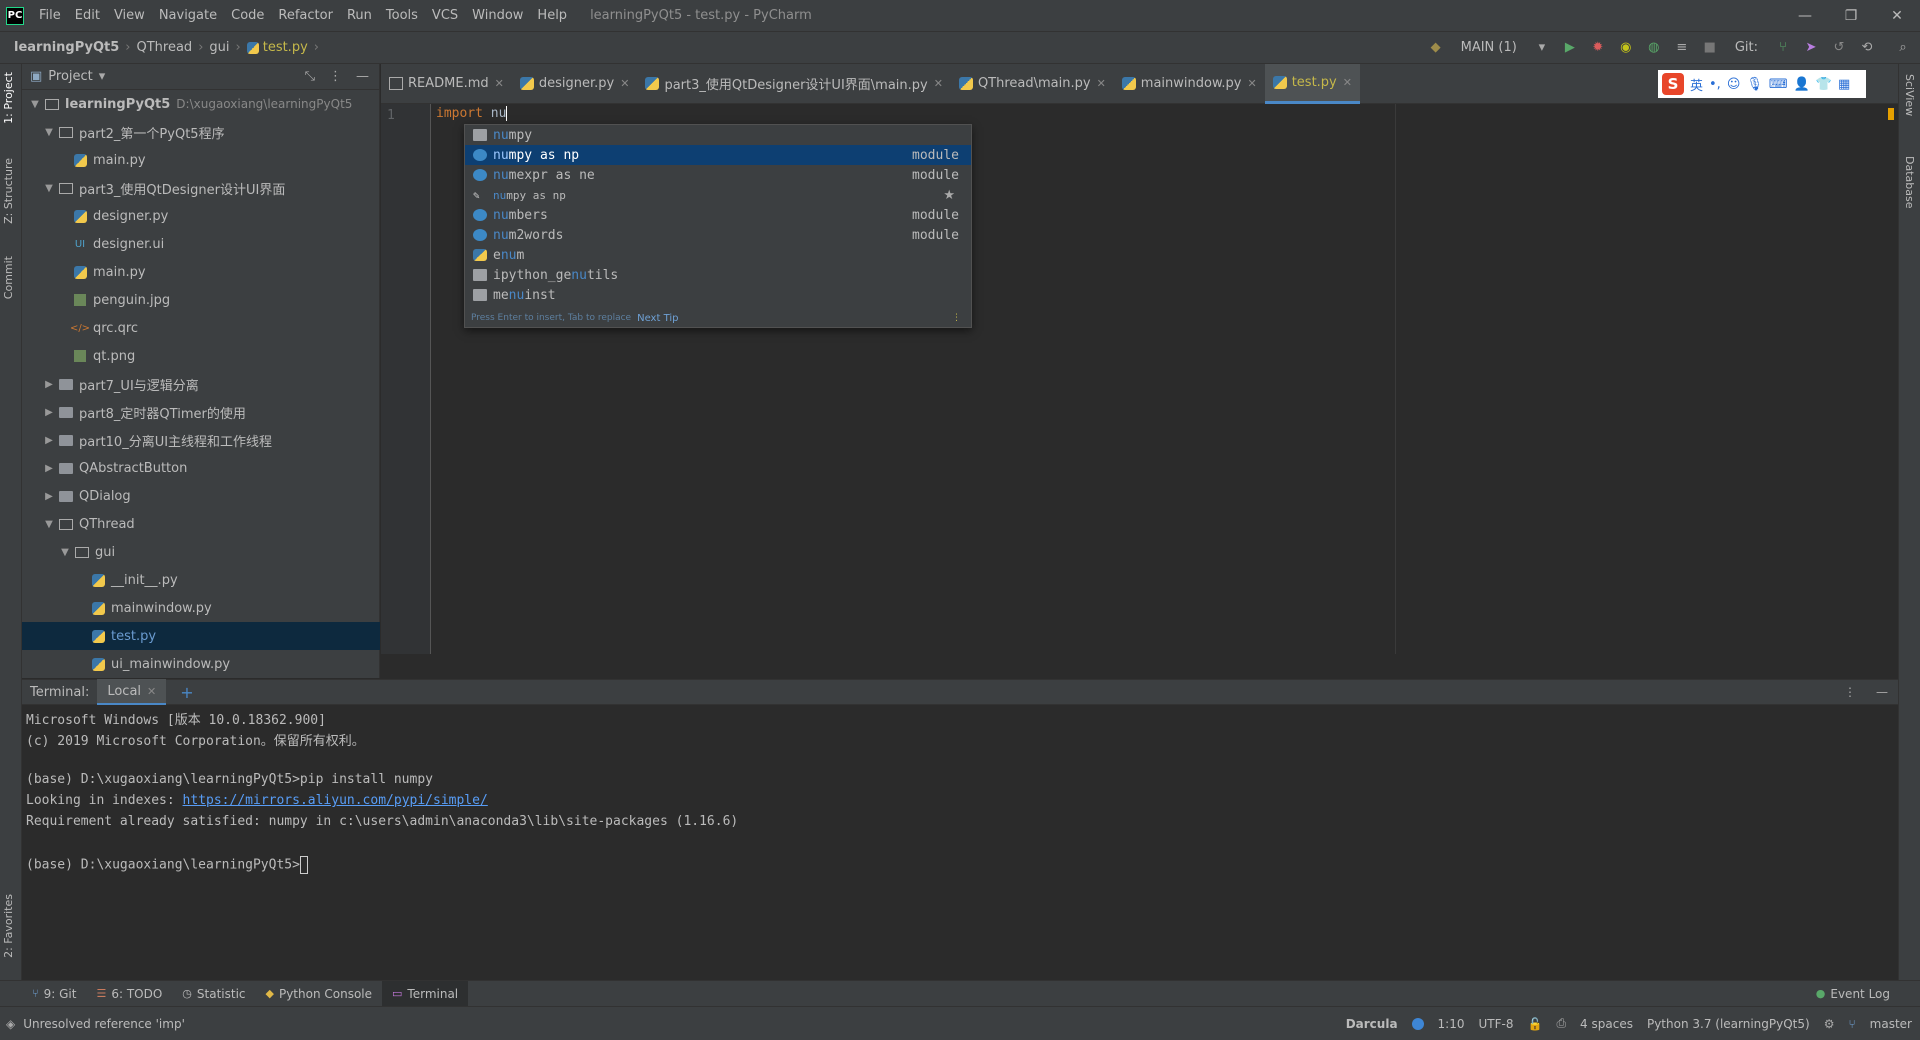 The height and width of the screenshot is (1040, 1920). What do you see at coordinates (446, 84) in the screenshot?
I see `tab-readme: README.md ✕` at bounding box center [446, 84].